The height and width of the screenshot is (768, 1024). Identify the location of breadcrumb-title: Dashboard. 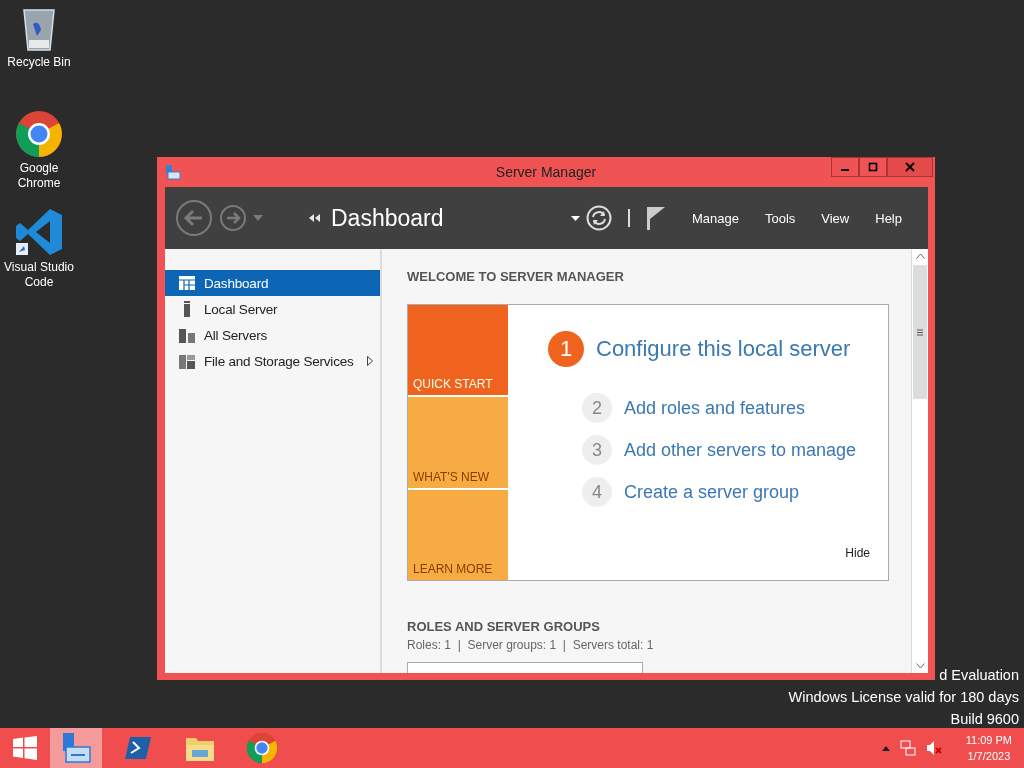
(387, 218).